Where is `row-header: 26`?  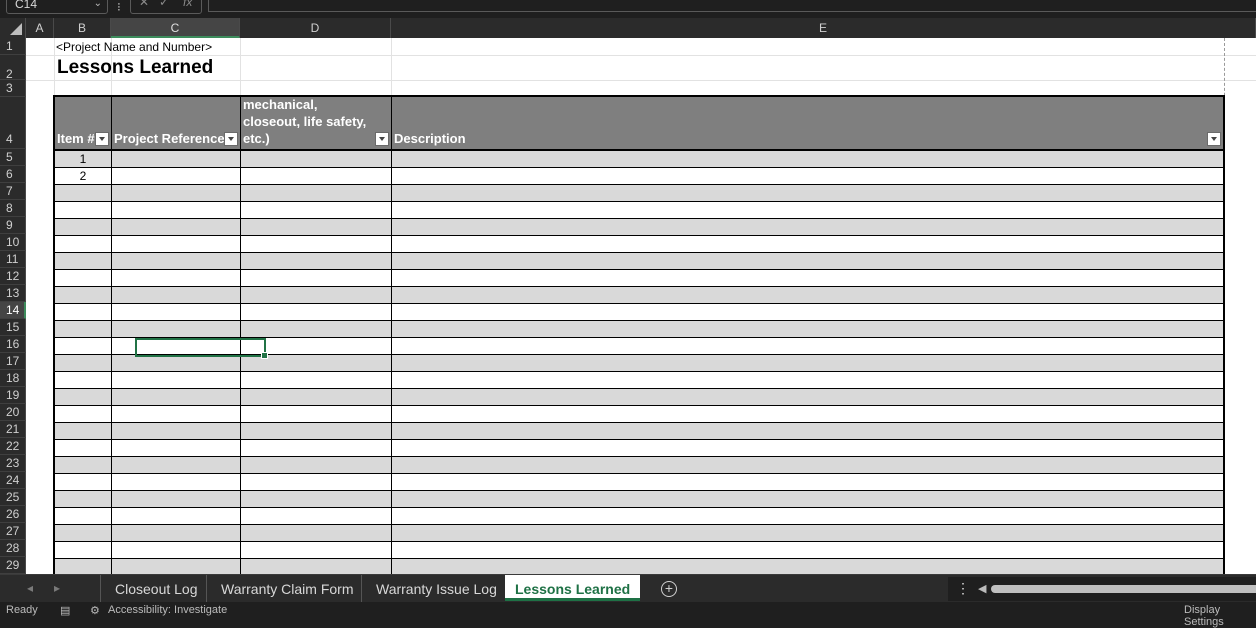
row-header: 26 is located at coordinates (13, 514).